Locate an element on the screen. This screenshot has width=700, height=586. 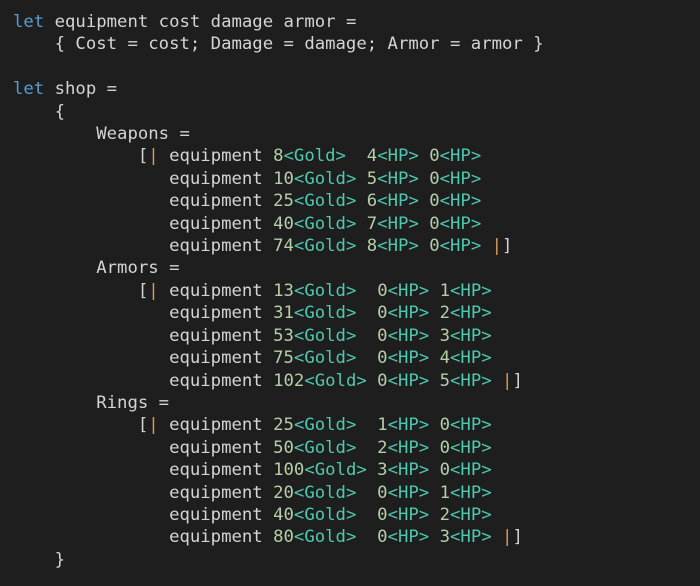
code-line: let equipment cost damage armor = is located at coordinates (356, 22).